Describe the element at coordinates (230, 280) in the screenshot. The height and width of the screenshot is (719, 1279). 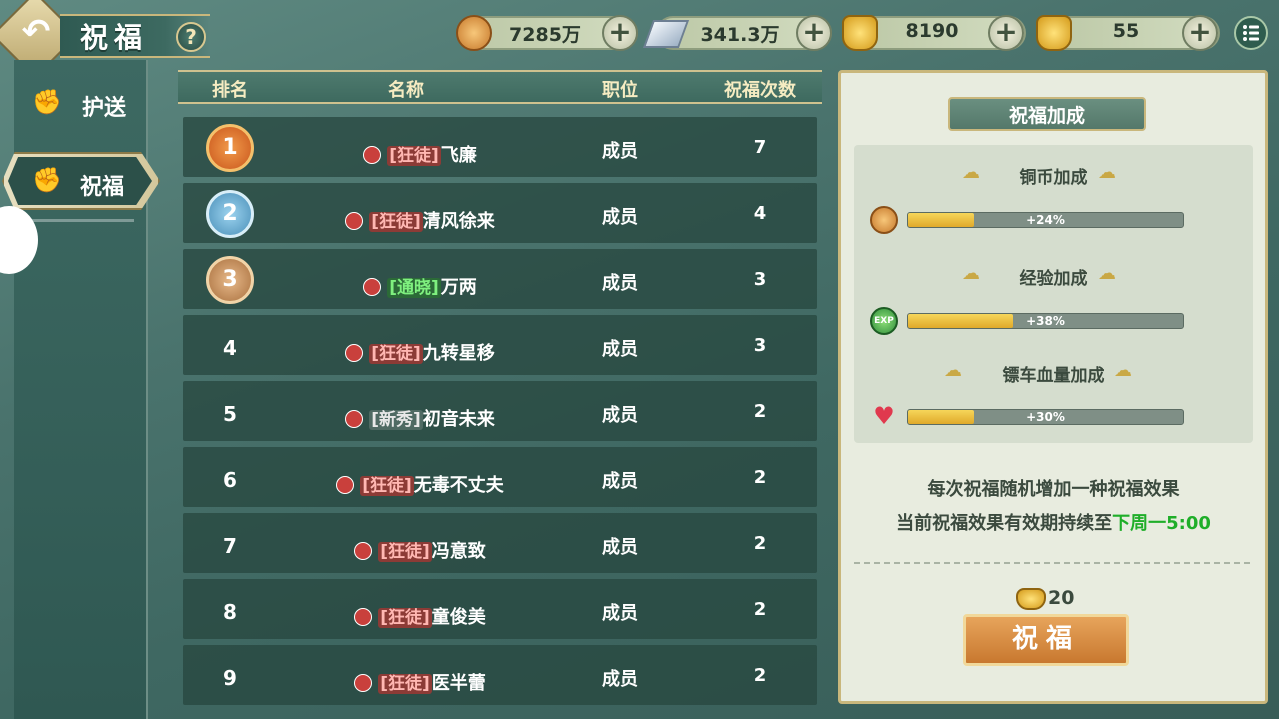
I see `rank-medal-bronze: 3` at that location.